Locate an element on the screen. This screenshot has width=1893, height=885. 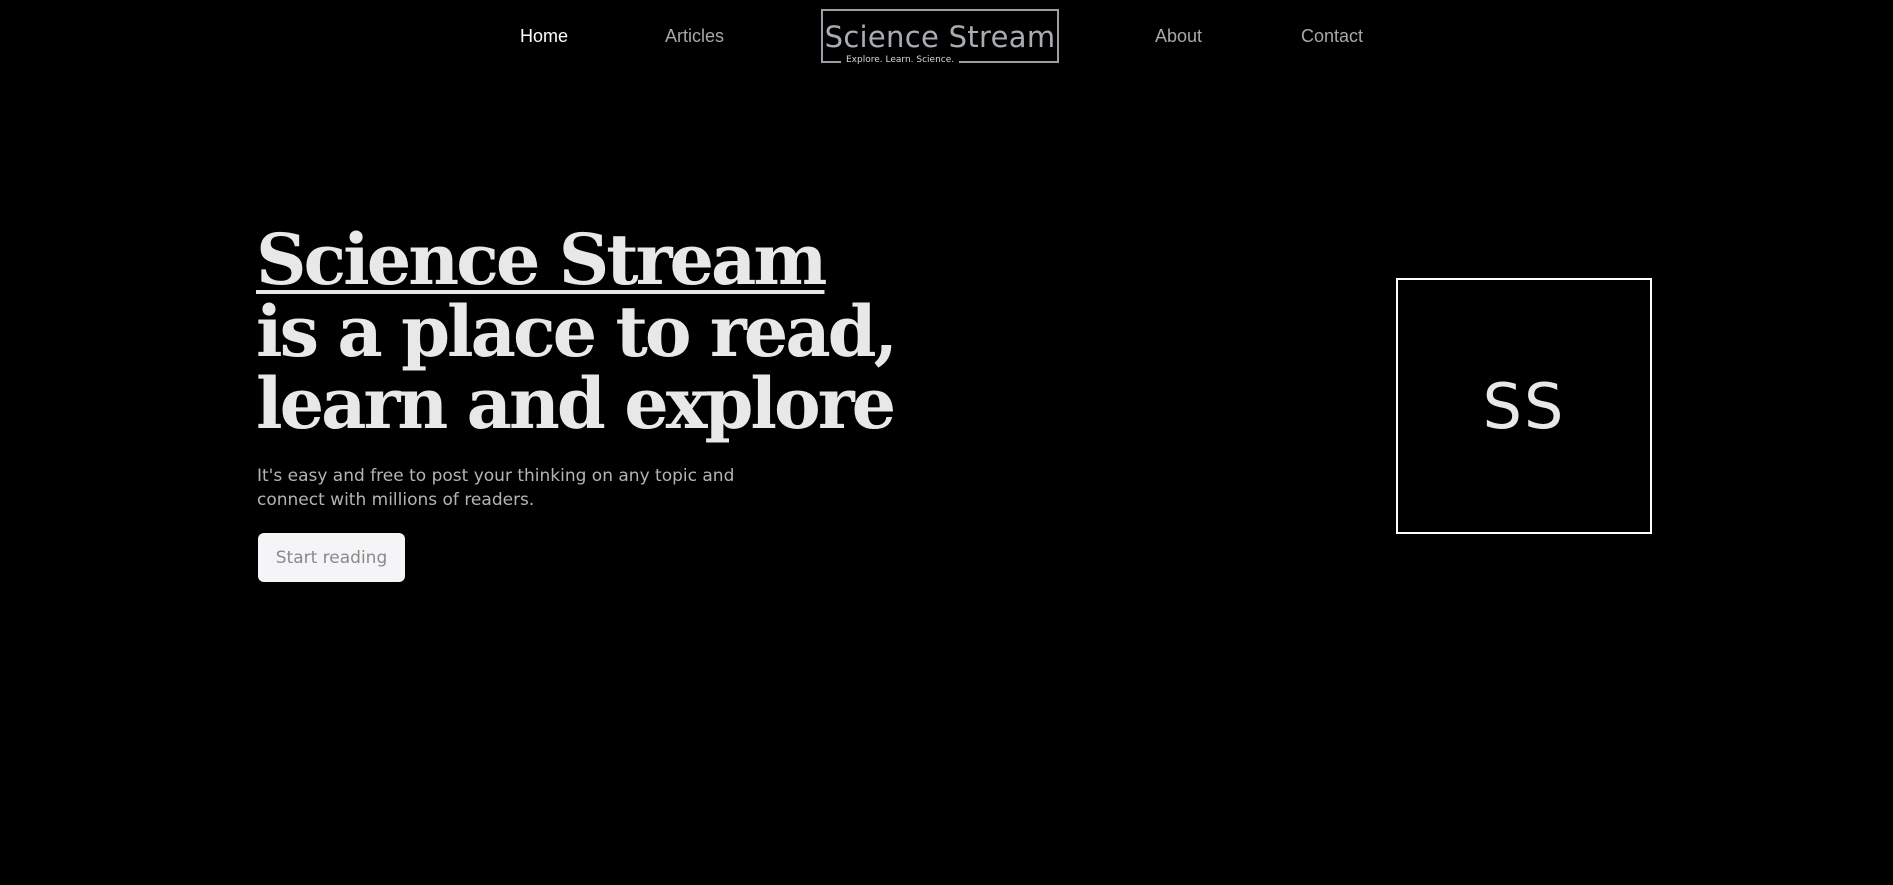
ss-monogram-text: SS is located at coordinates (1524, 406).